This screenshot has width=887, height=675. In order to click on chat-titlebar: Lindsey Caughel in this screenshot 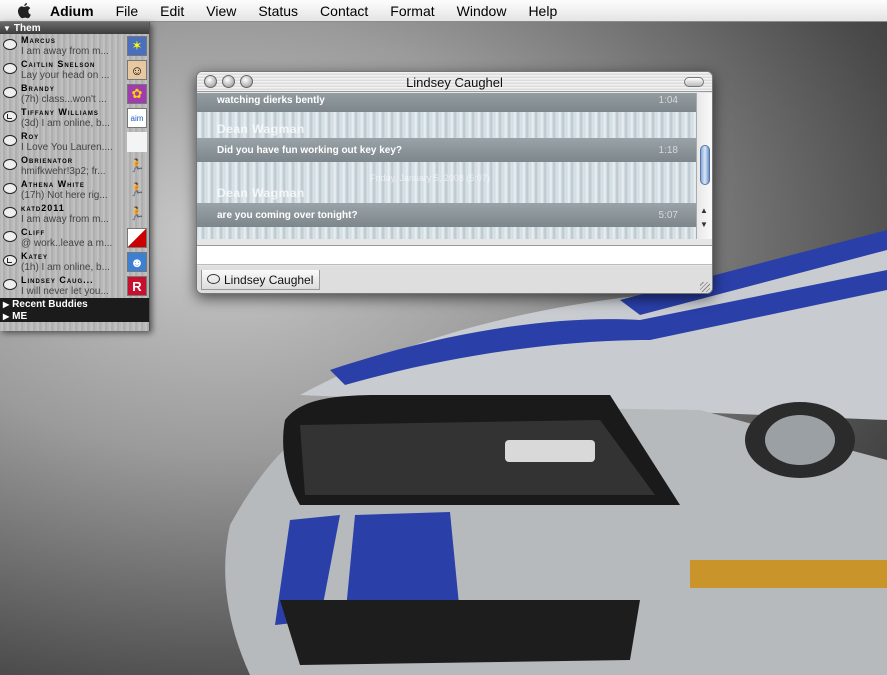, I will do `click(454, 82)`.